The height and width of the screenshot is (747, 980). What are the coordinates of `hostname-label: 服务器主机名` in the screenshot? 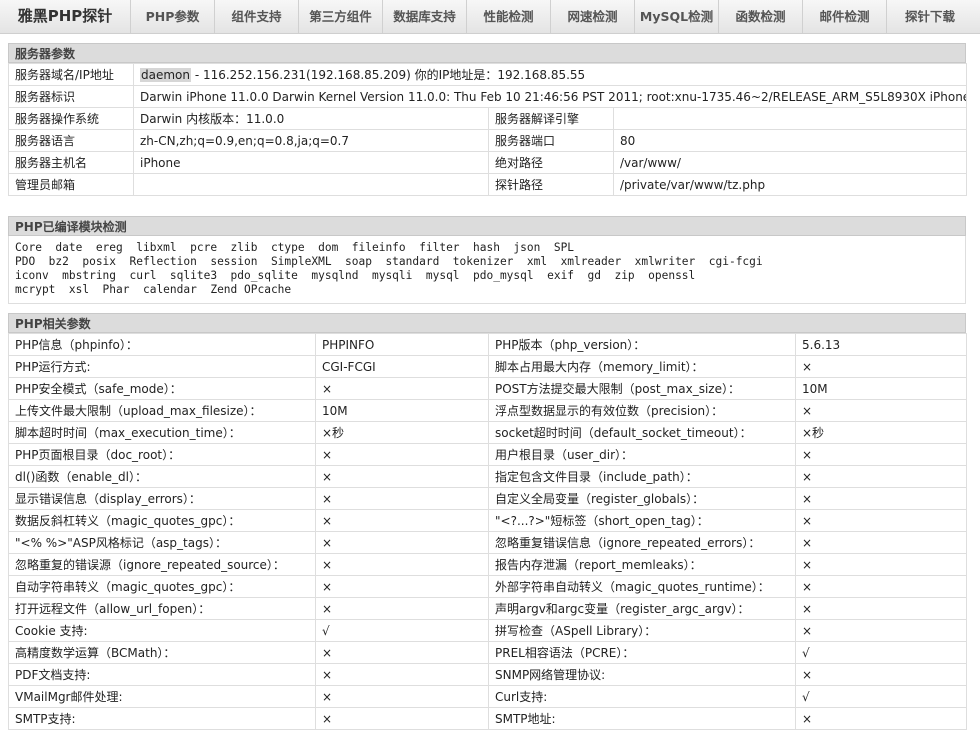 It's located at (71, 162).